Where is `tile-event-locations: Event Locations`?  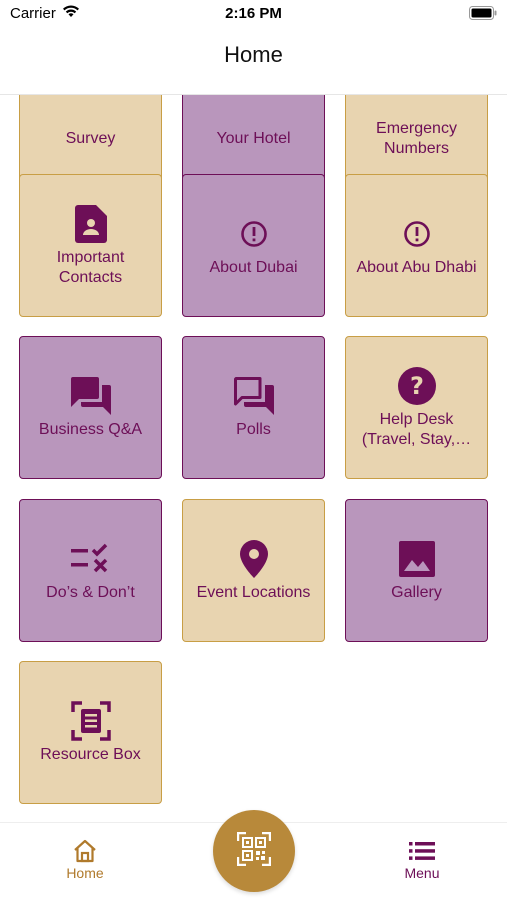
tile-event-locations: Event Locations is located at coordinates (253, 570).